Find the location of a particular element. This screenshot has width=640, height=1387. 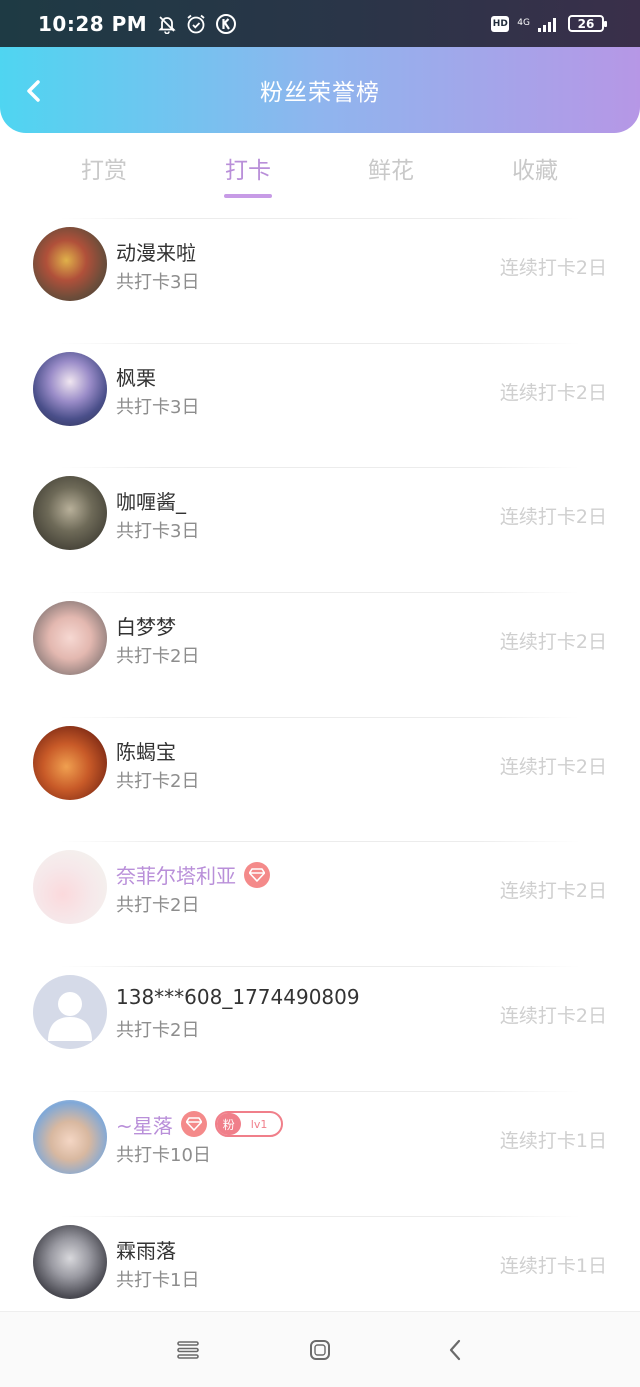

default-avatar-icon is located at coordinates (70, 1017).